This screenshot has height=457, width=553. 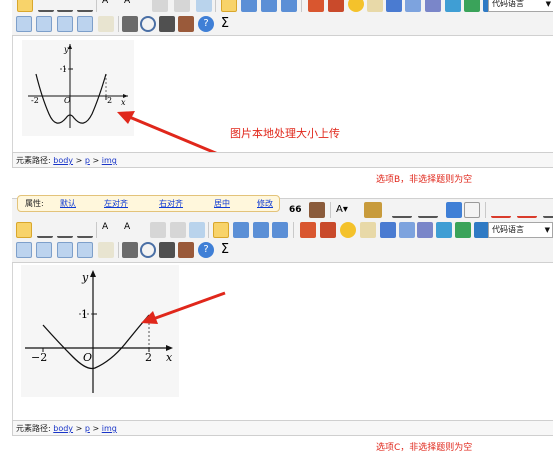 What do you see at coordinates (527, 210) in the screenshot?
I see `row-spacing-bottom-dropdown` at bounding box center [527, 210].